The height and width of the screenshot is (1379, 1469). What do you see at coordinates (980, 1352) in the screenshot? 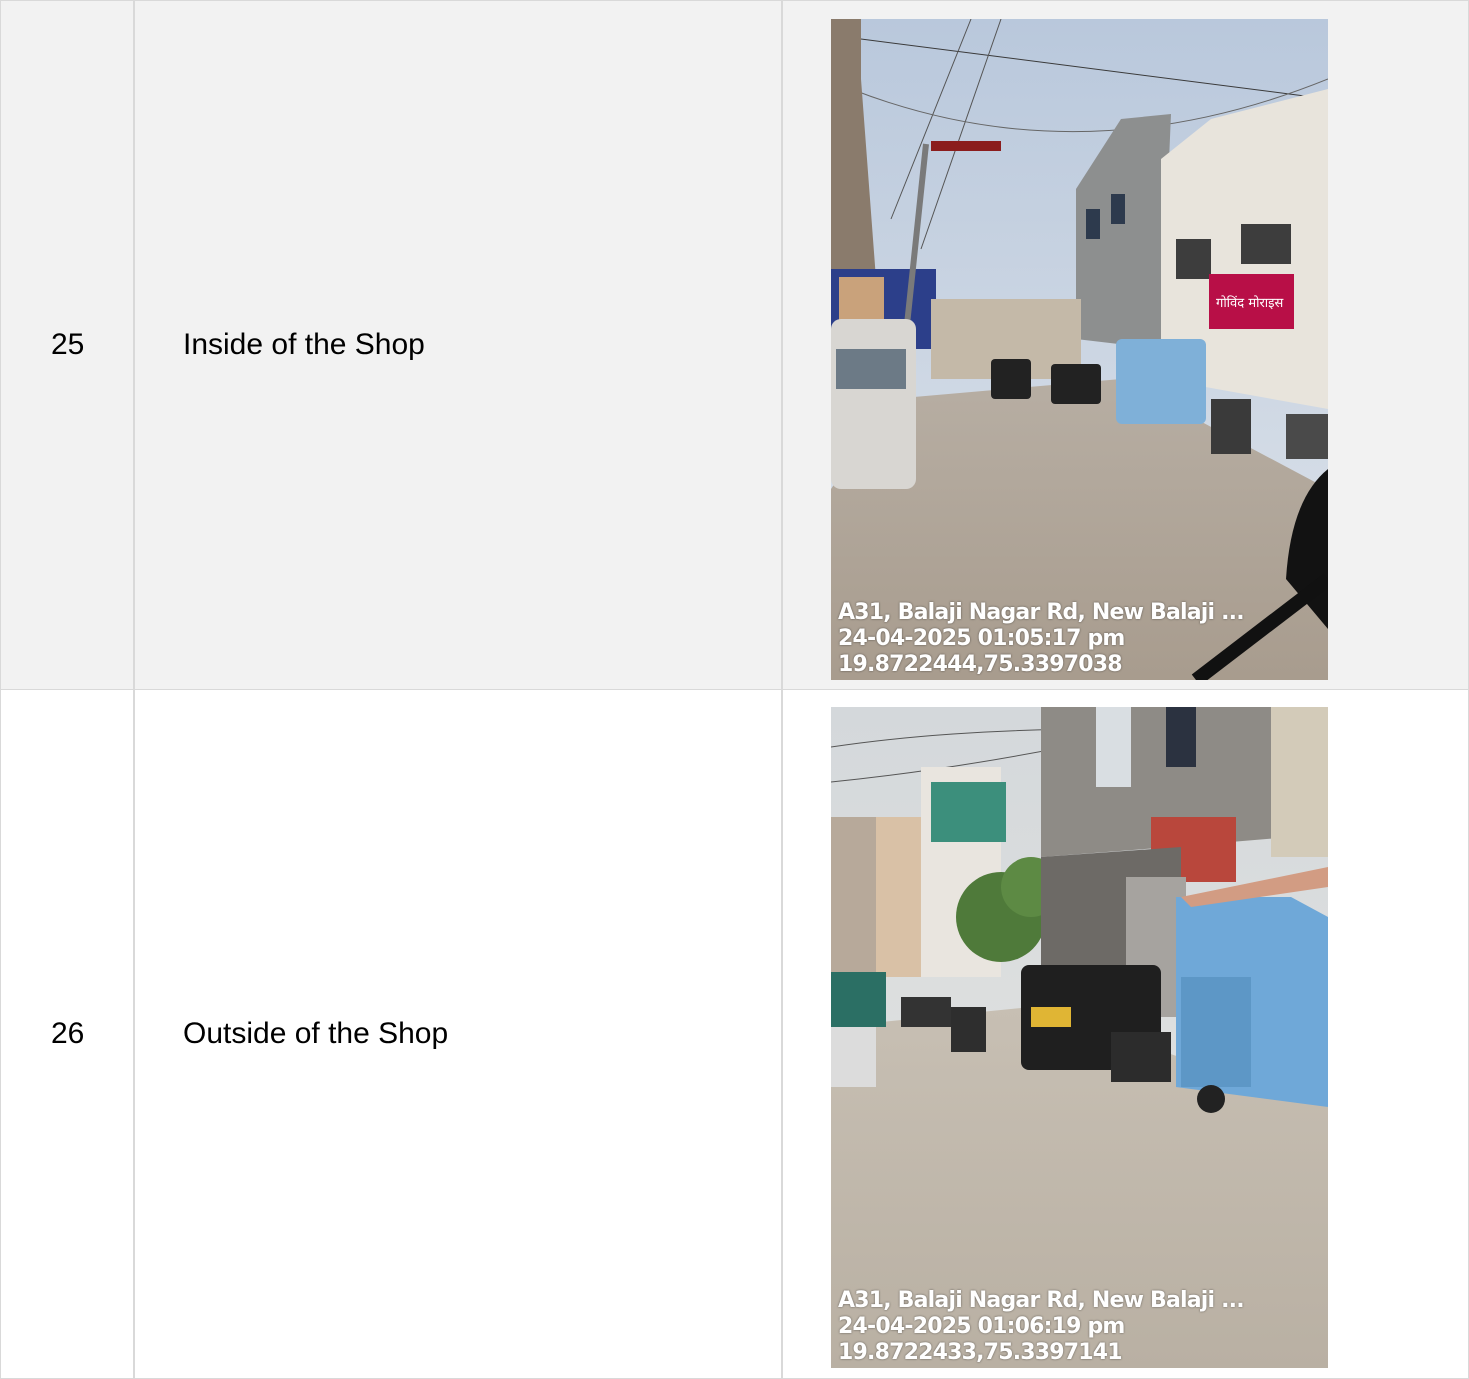
I see `stamp-coords: 19.8722433,75.3397141` at bounding box center [980, 1352].